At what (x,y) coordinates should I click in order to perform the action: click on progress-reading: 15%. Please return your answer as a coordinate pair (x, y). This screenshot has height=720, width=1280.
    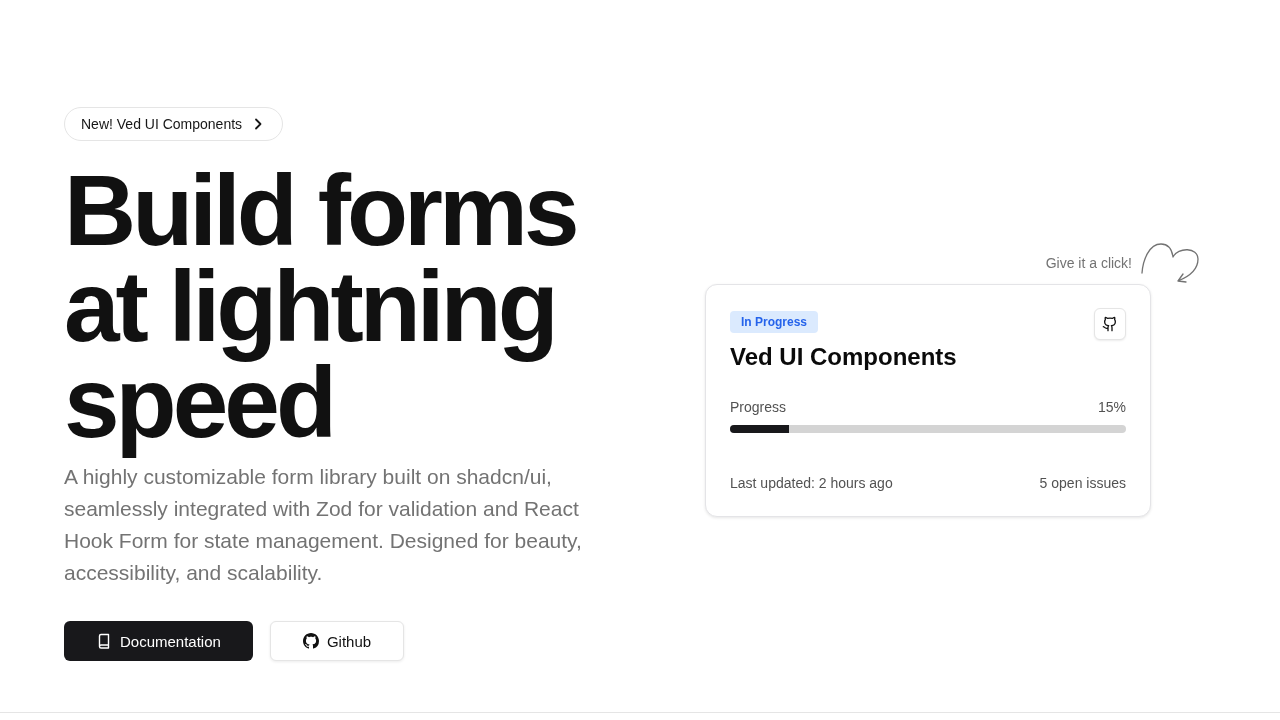
    Looking at the image, I should click on (1111, 407).